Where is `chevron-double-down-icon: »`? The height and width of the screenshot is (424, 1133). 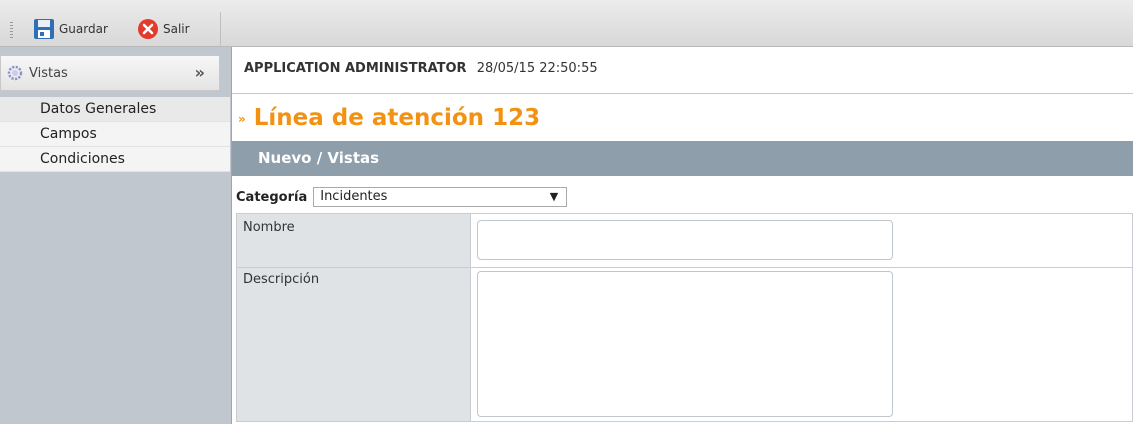
chevron-double-down-icon: » is located at coordinates (200, 72).